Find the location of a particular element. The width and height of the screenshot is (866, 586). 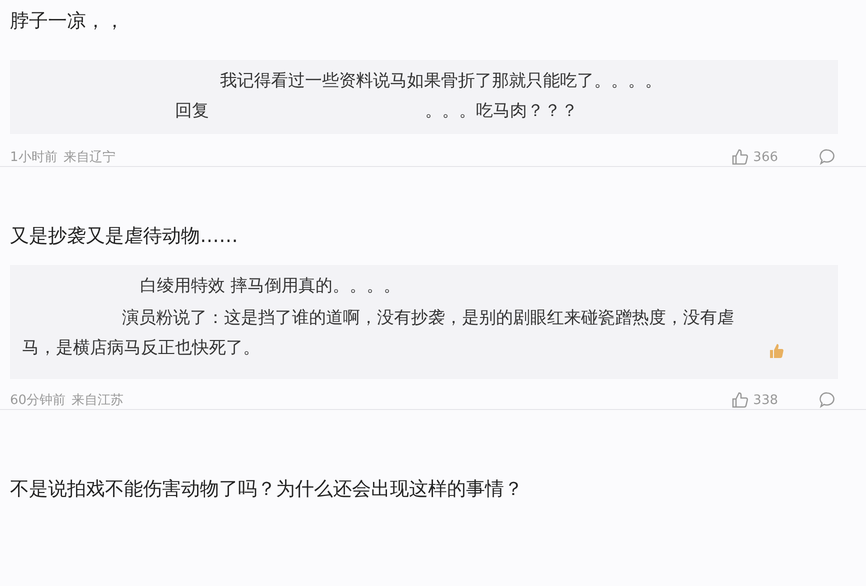

comment-location: 来自辽宁 is located at coordinates (89, 157).